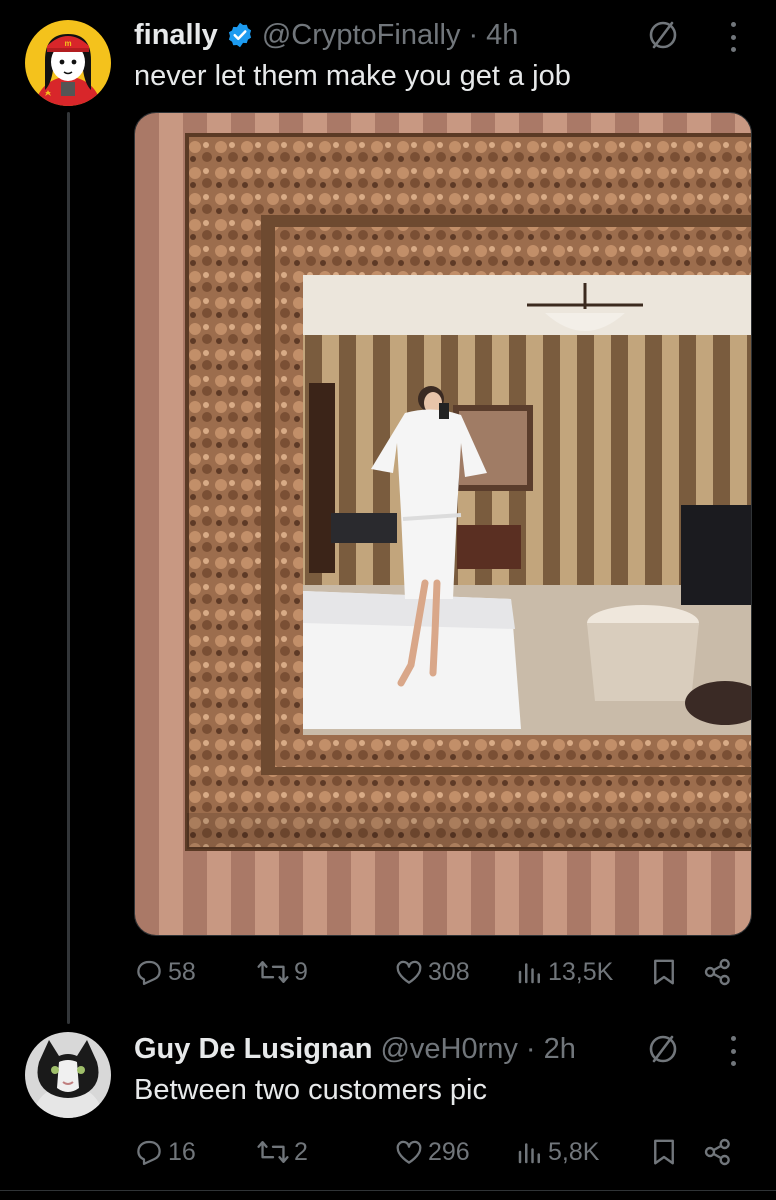 This screenshot has width=776, height=1200. I want to click on like-button: 296, so click(432, 1152).